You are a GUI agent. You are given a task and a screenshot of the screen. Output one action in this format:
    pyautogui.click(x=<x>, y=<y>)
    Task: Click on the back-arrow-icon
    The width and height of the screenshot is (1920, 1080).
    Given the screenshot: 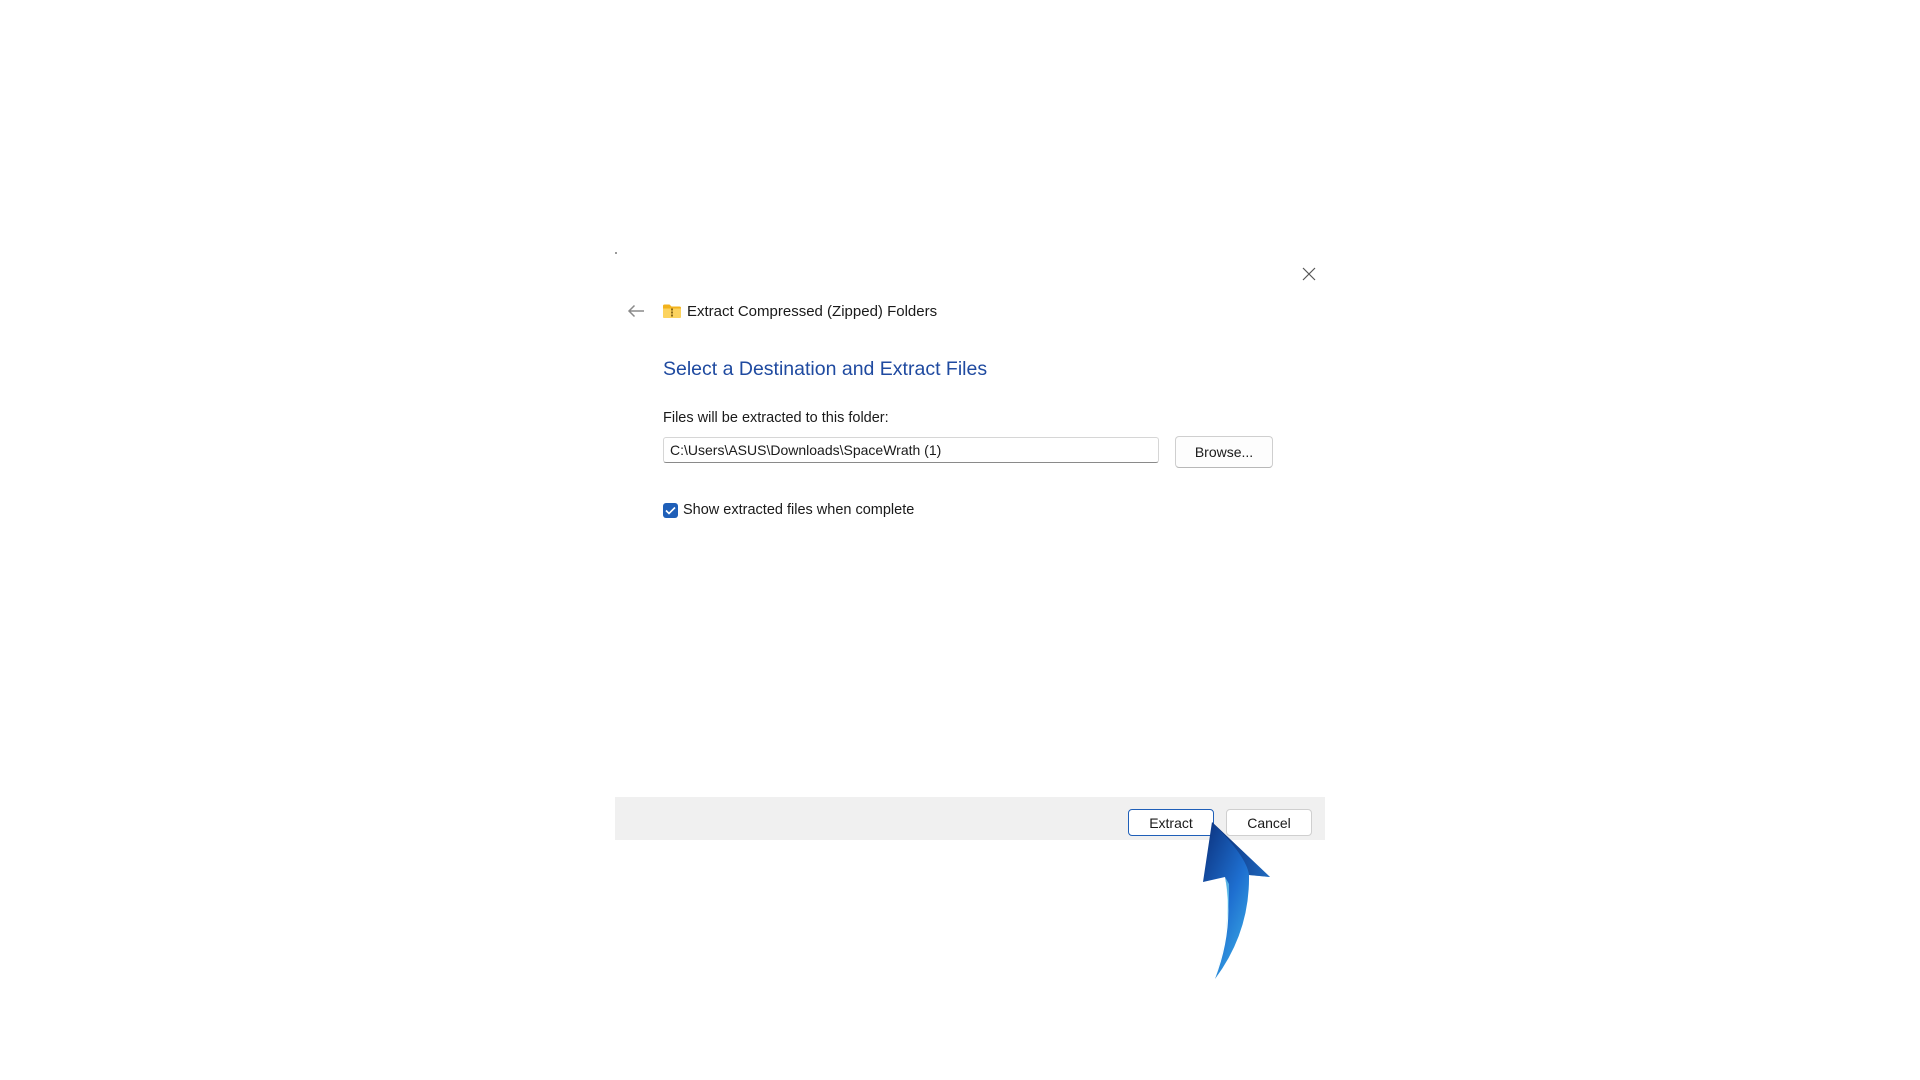 What is the action you would take?
    pyautogui.click(x=635, y=311)
    